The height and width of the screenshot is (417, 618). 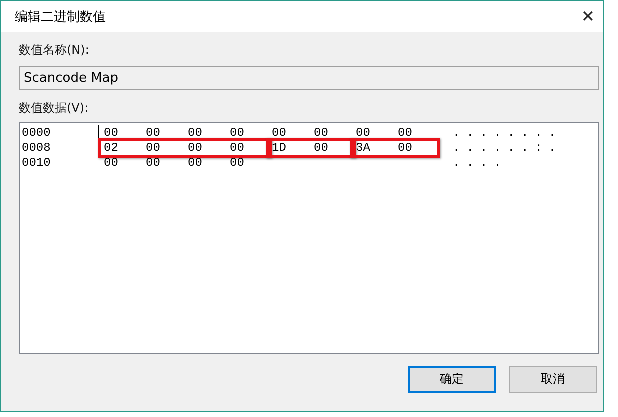 I want to click on close-button: ✕, so click(x=588, y=17).